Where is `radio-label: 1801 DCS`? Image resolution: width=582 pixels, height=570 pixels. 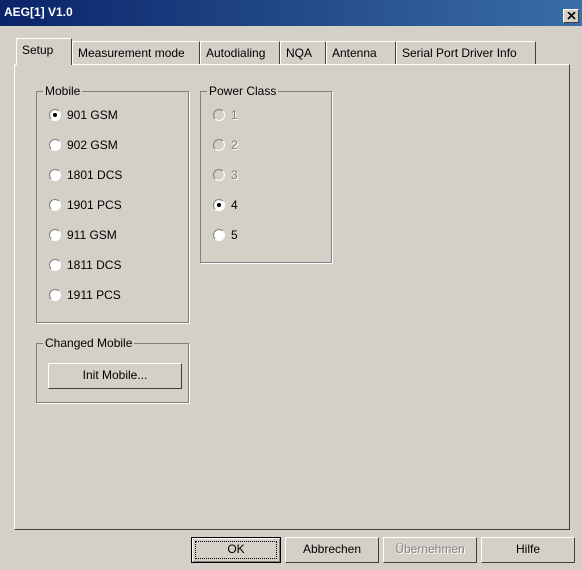 radio-label: 1801 DCS is located at coordinates (95, 175).